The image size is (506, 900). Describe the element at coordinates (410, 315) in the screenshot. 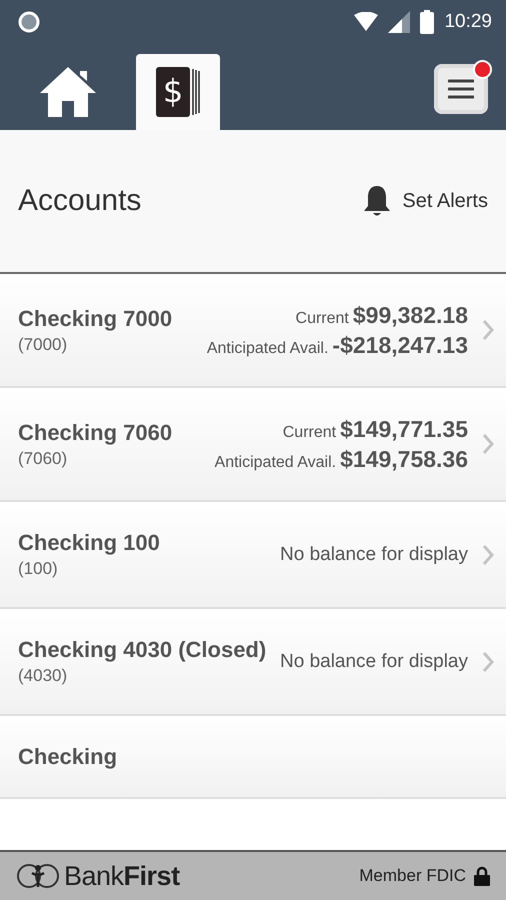

I see `balance-amount: $99,382.18` at that location.